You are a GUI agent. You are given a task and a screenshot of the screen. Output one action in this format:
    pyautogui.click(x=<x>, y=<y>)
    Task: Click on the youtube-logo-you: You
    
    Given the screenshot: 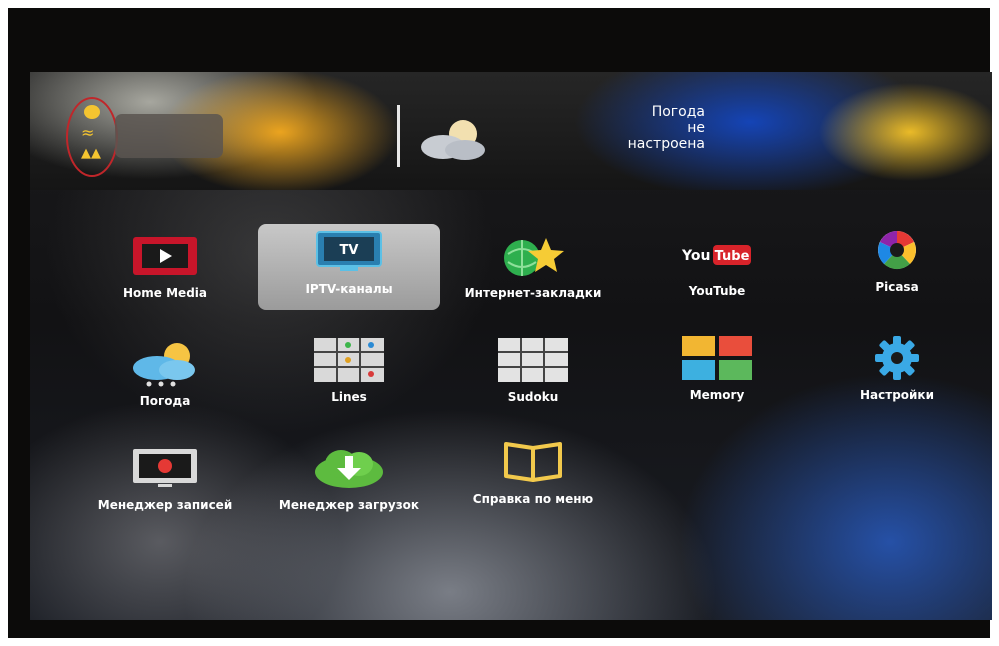 What is the action you would take?
    pyautogui.click(x=695, y=256)
    